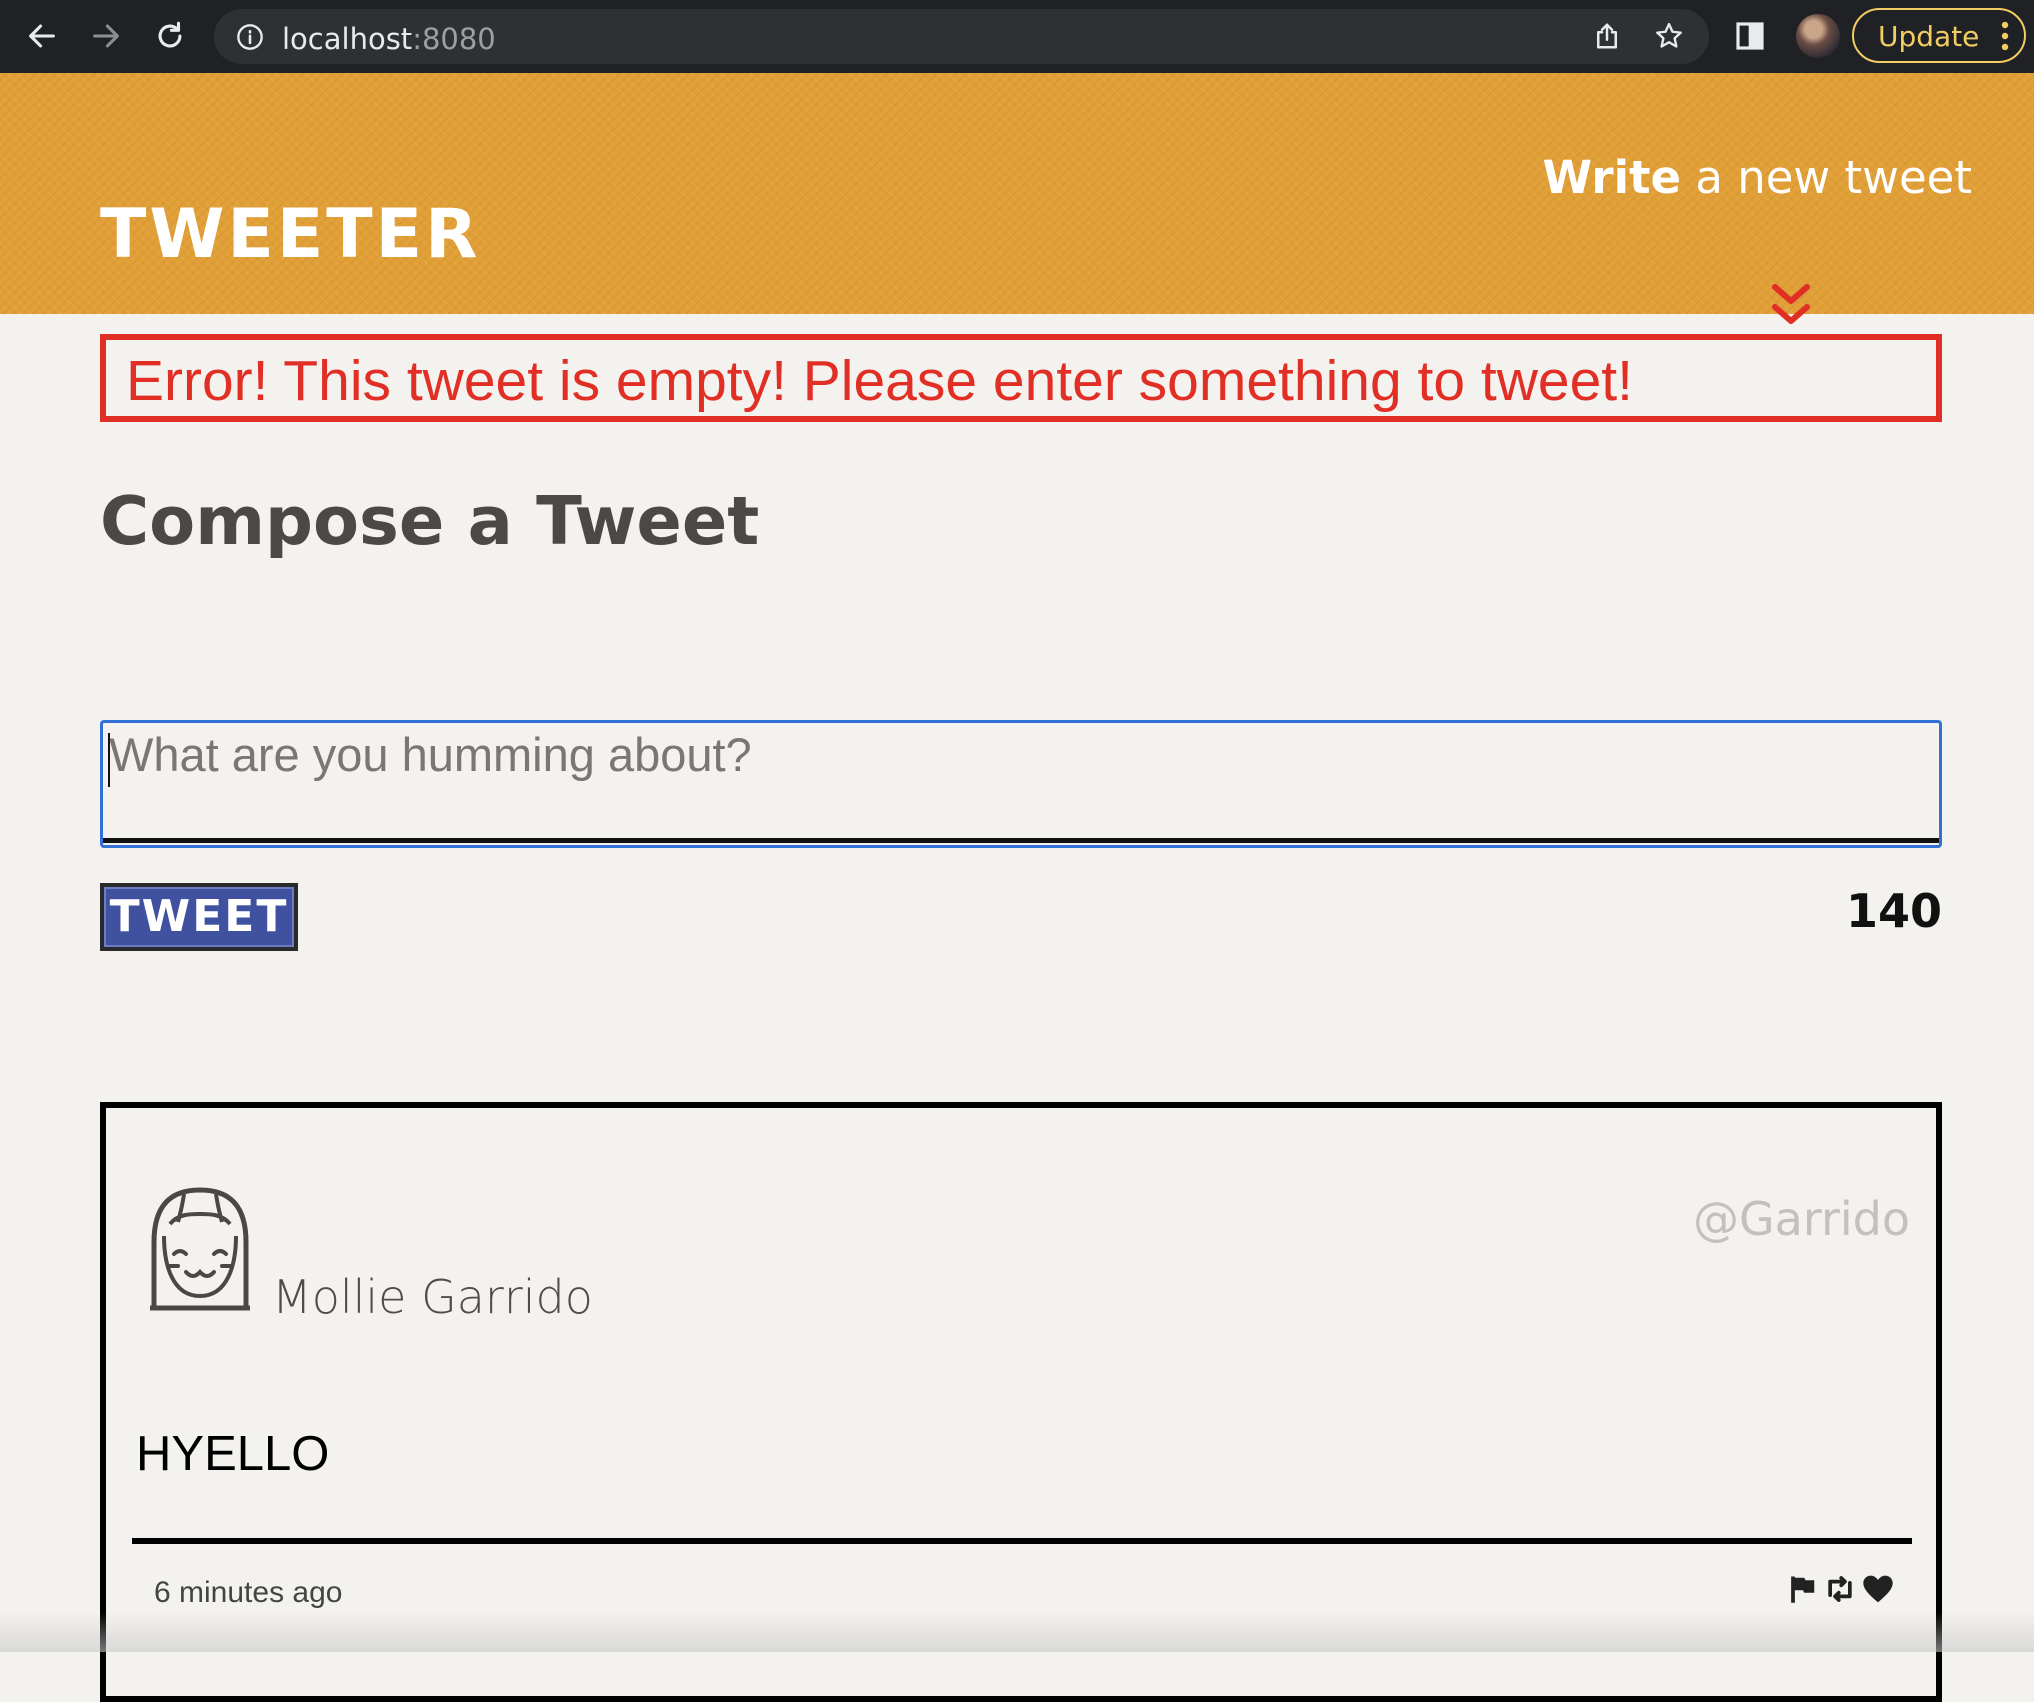 The height and width of the screenshot is (1702, 2034). I want to click on write-new-tweet-link: Write a new tweet, so click(1757, 177).